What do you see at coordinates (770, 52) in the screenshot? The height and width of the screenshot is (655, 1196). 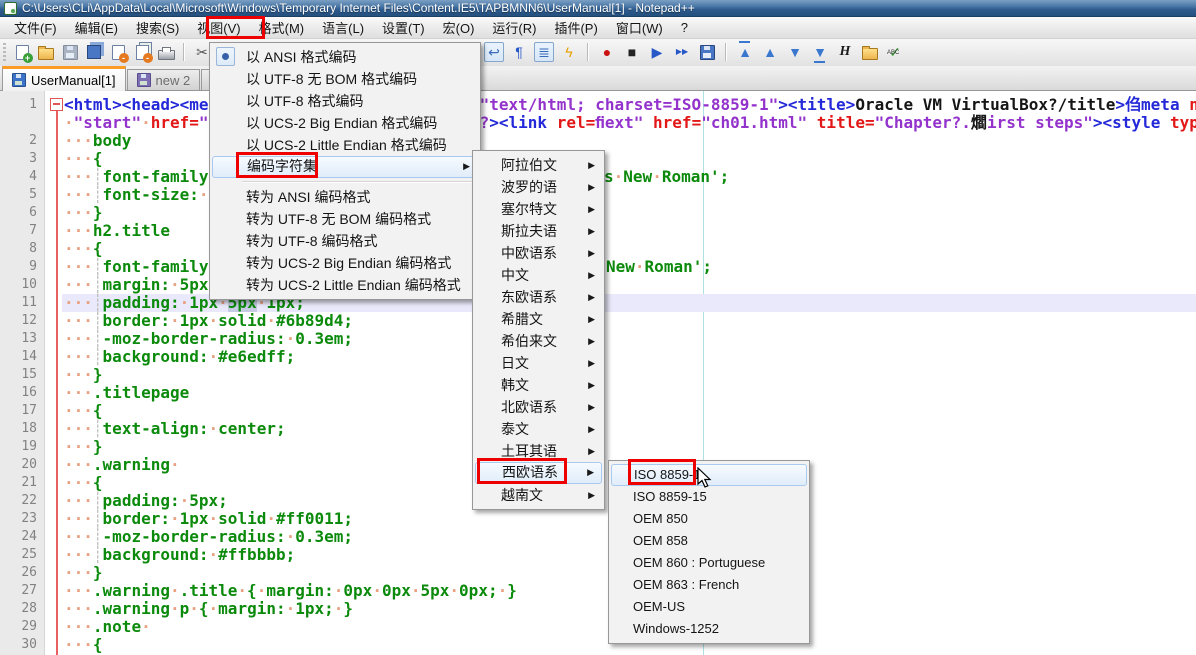 I see `nav-prev-icon: ▲` at bounding box center [770, 52].